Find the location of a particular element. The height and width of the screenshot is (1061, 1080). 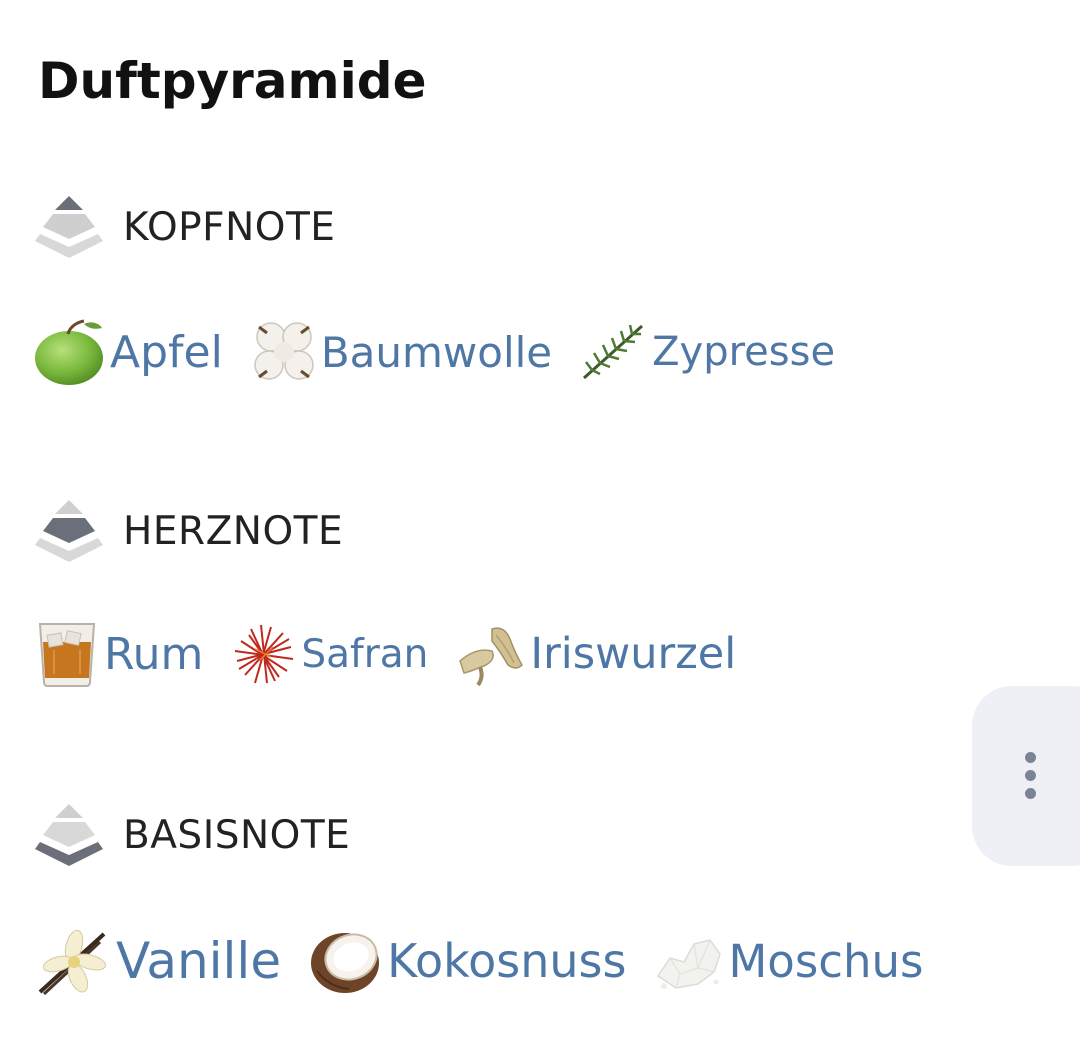

vanilla-flower-icon is located at coordinates (72, 962).